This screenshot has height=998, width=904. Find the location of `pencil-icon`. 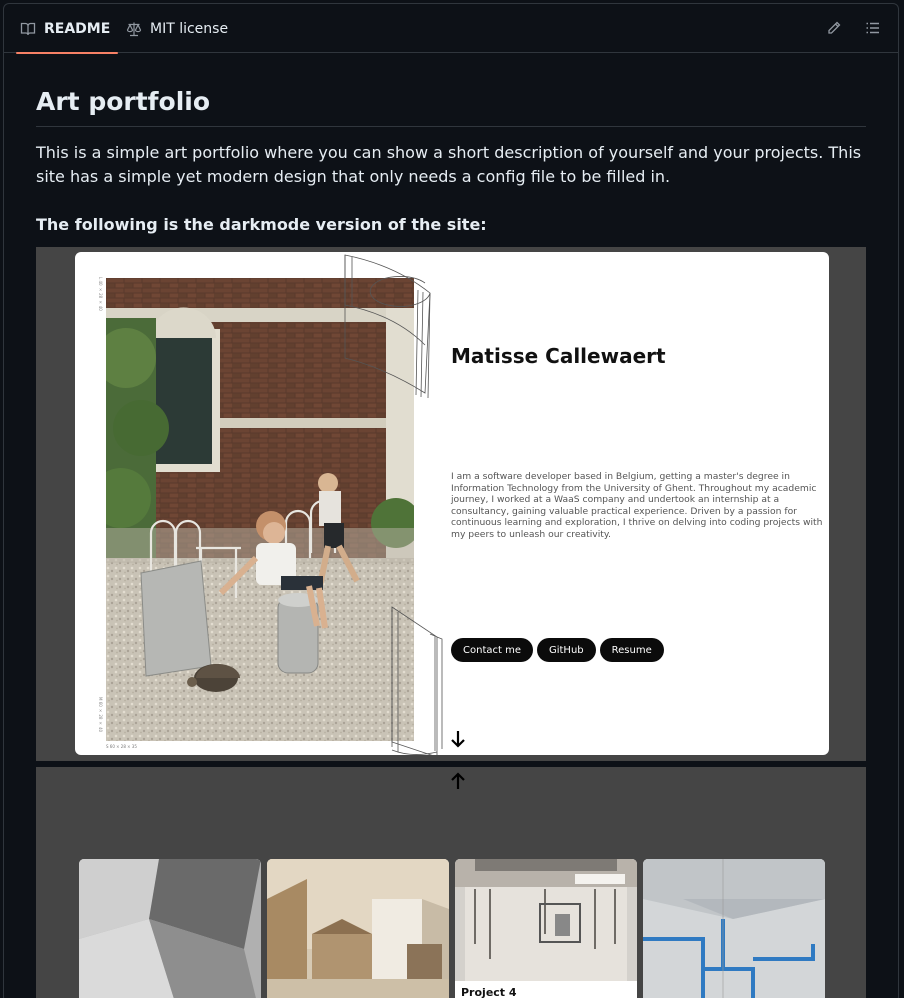

pencil-icon is located at coordinates (834, 27).